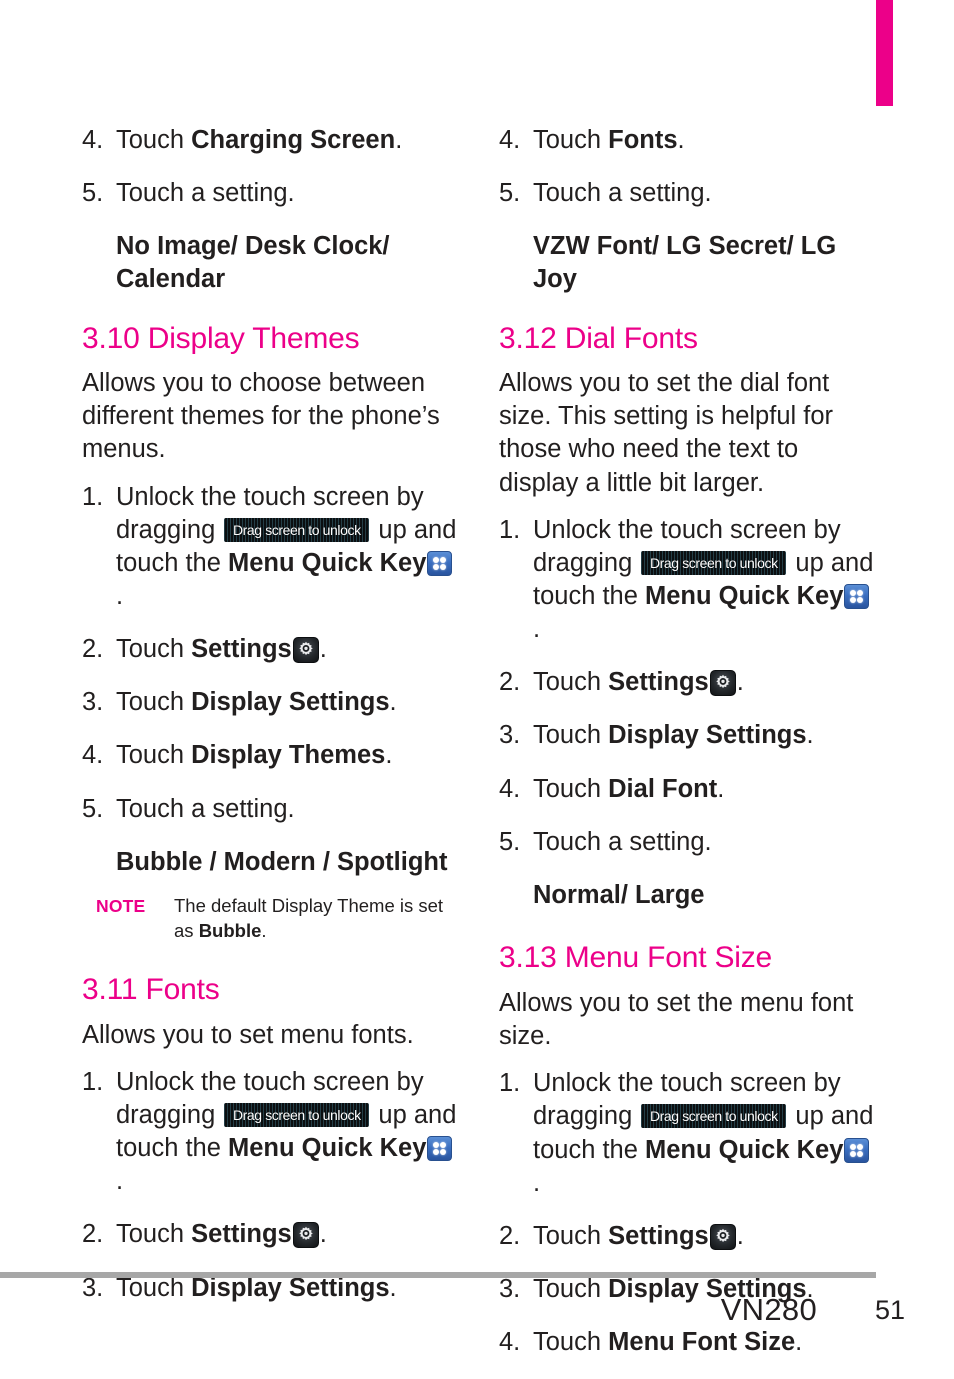  I want to click on step-text-bold: Fonts, so click(643, 140).